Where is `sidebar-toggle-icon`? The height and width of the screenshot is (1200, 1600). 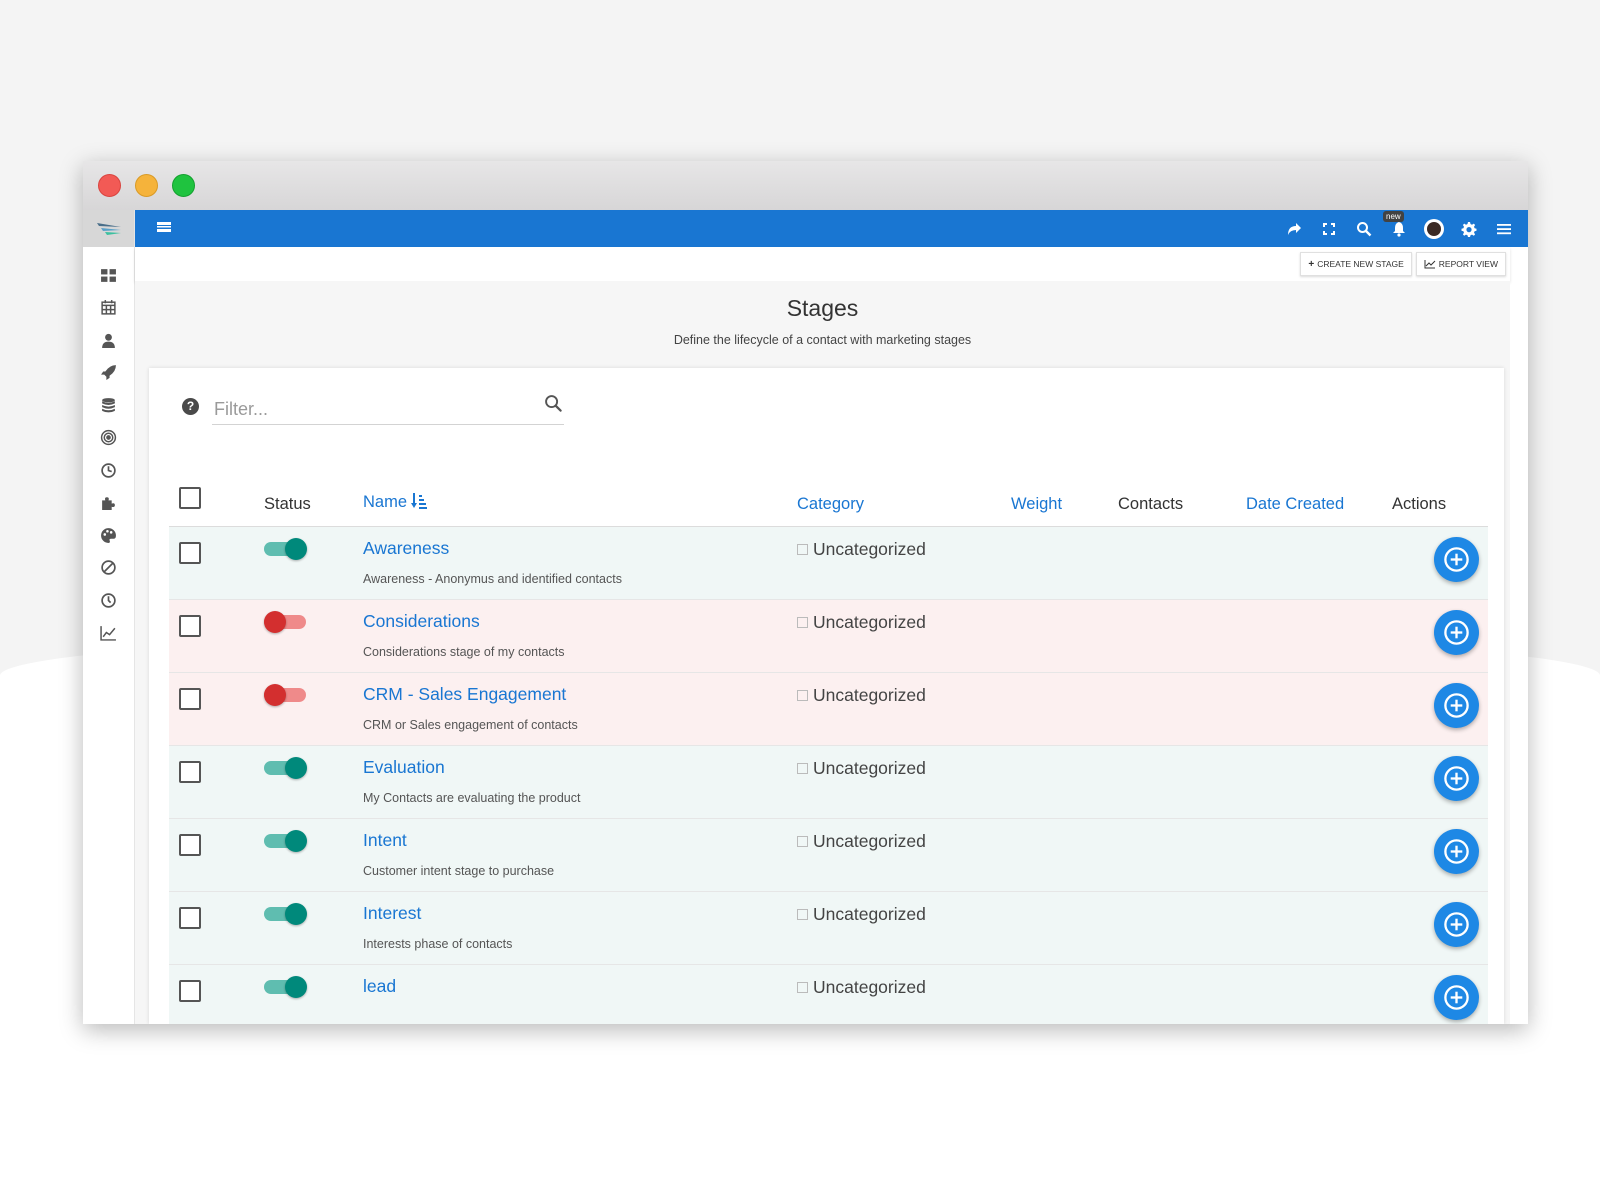
sidebar-toggle-icon is located at coordinates (164, 229).